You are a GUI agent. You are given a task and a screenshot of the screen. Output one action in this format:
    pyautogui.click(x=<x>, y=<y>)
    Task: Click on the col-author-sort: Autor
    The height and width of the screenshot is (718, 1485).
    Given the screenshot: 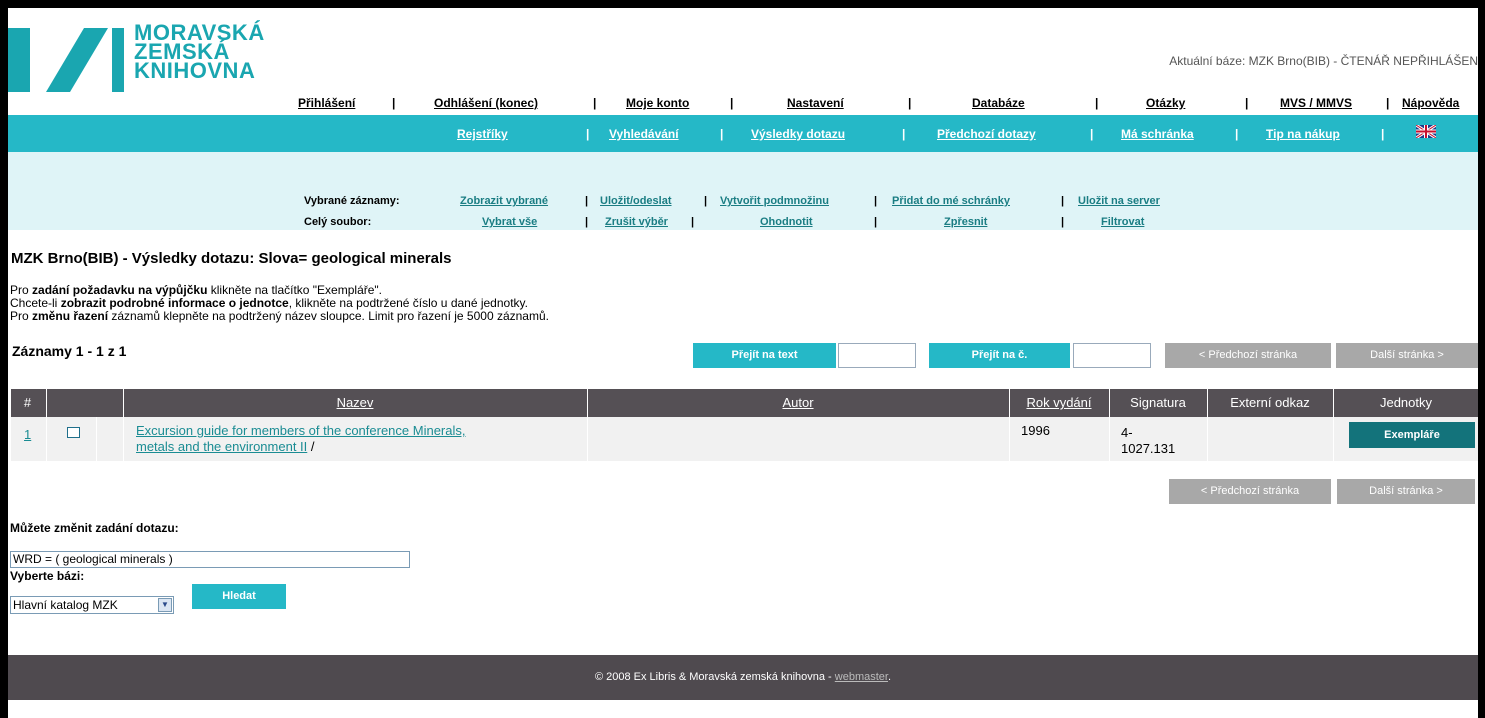 What is the action you would take?
    pyautogui.click(x=797, y=402)
    